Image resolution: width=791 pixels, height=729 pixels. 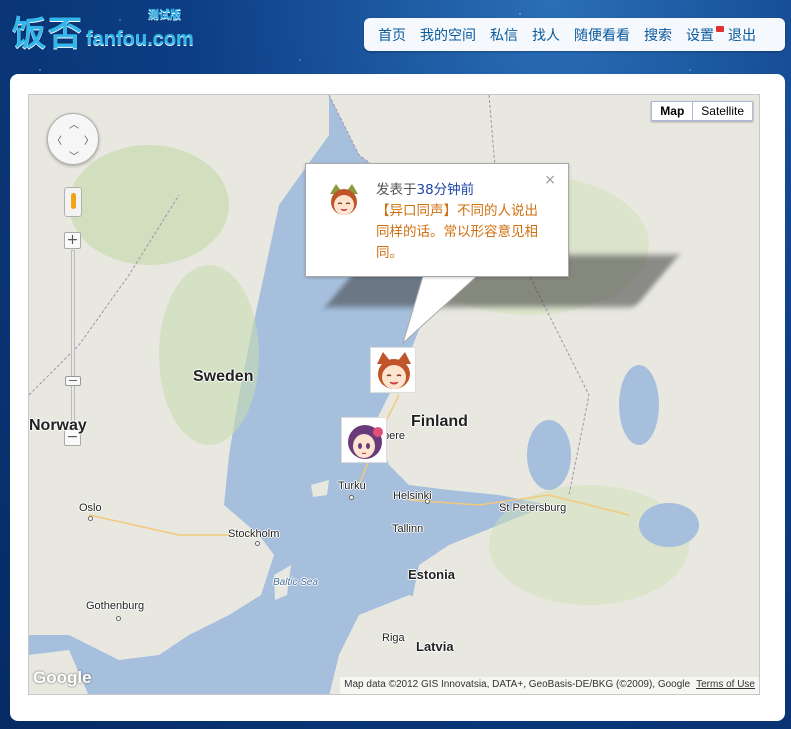 I want to click on top-nav: 首页 我的空间 私信 找人 随便看看 搜索 设置 退出, so click(x=574, y=34).